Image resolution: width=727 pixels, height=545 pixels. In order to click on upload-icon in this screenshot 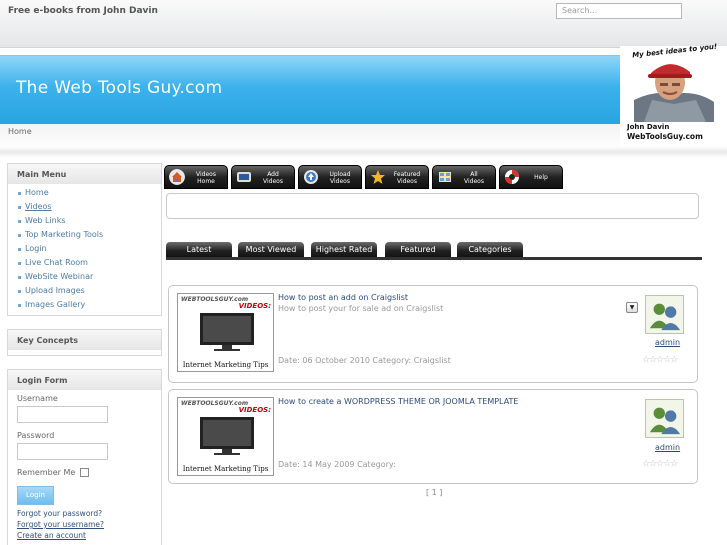, I will do `click(311, 177)`.